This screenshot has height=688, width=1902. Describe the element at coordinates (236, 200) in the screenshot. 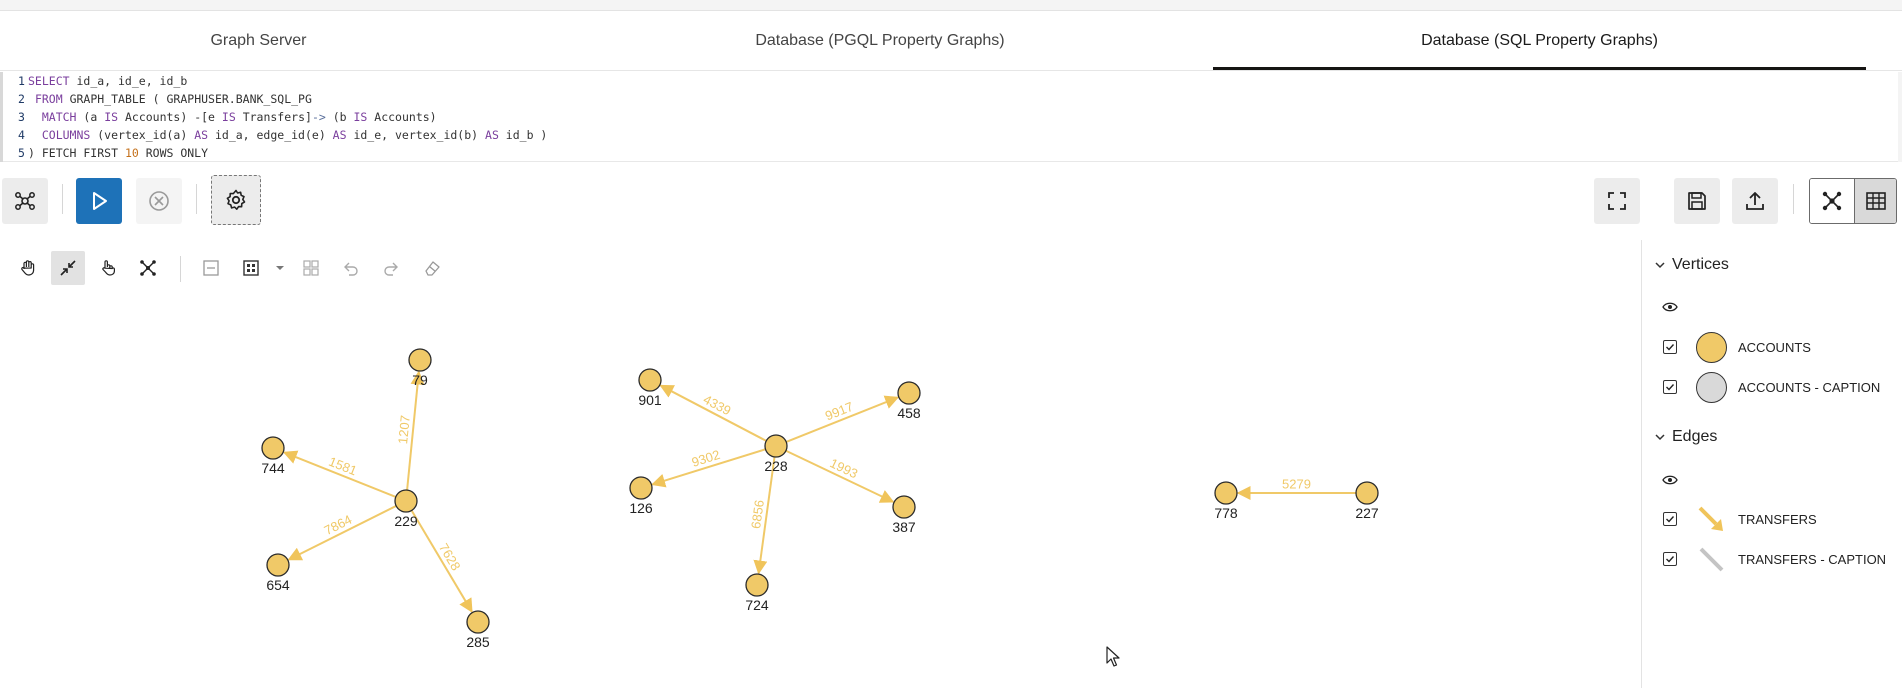

I see `settings-button` at that location.